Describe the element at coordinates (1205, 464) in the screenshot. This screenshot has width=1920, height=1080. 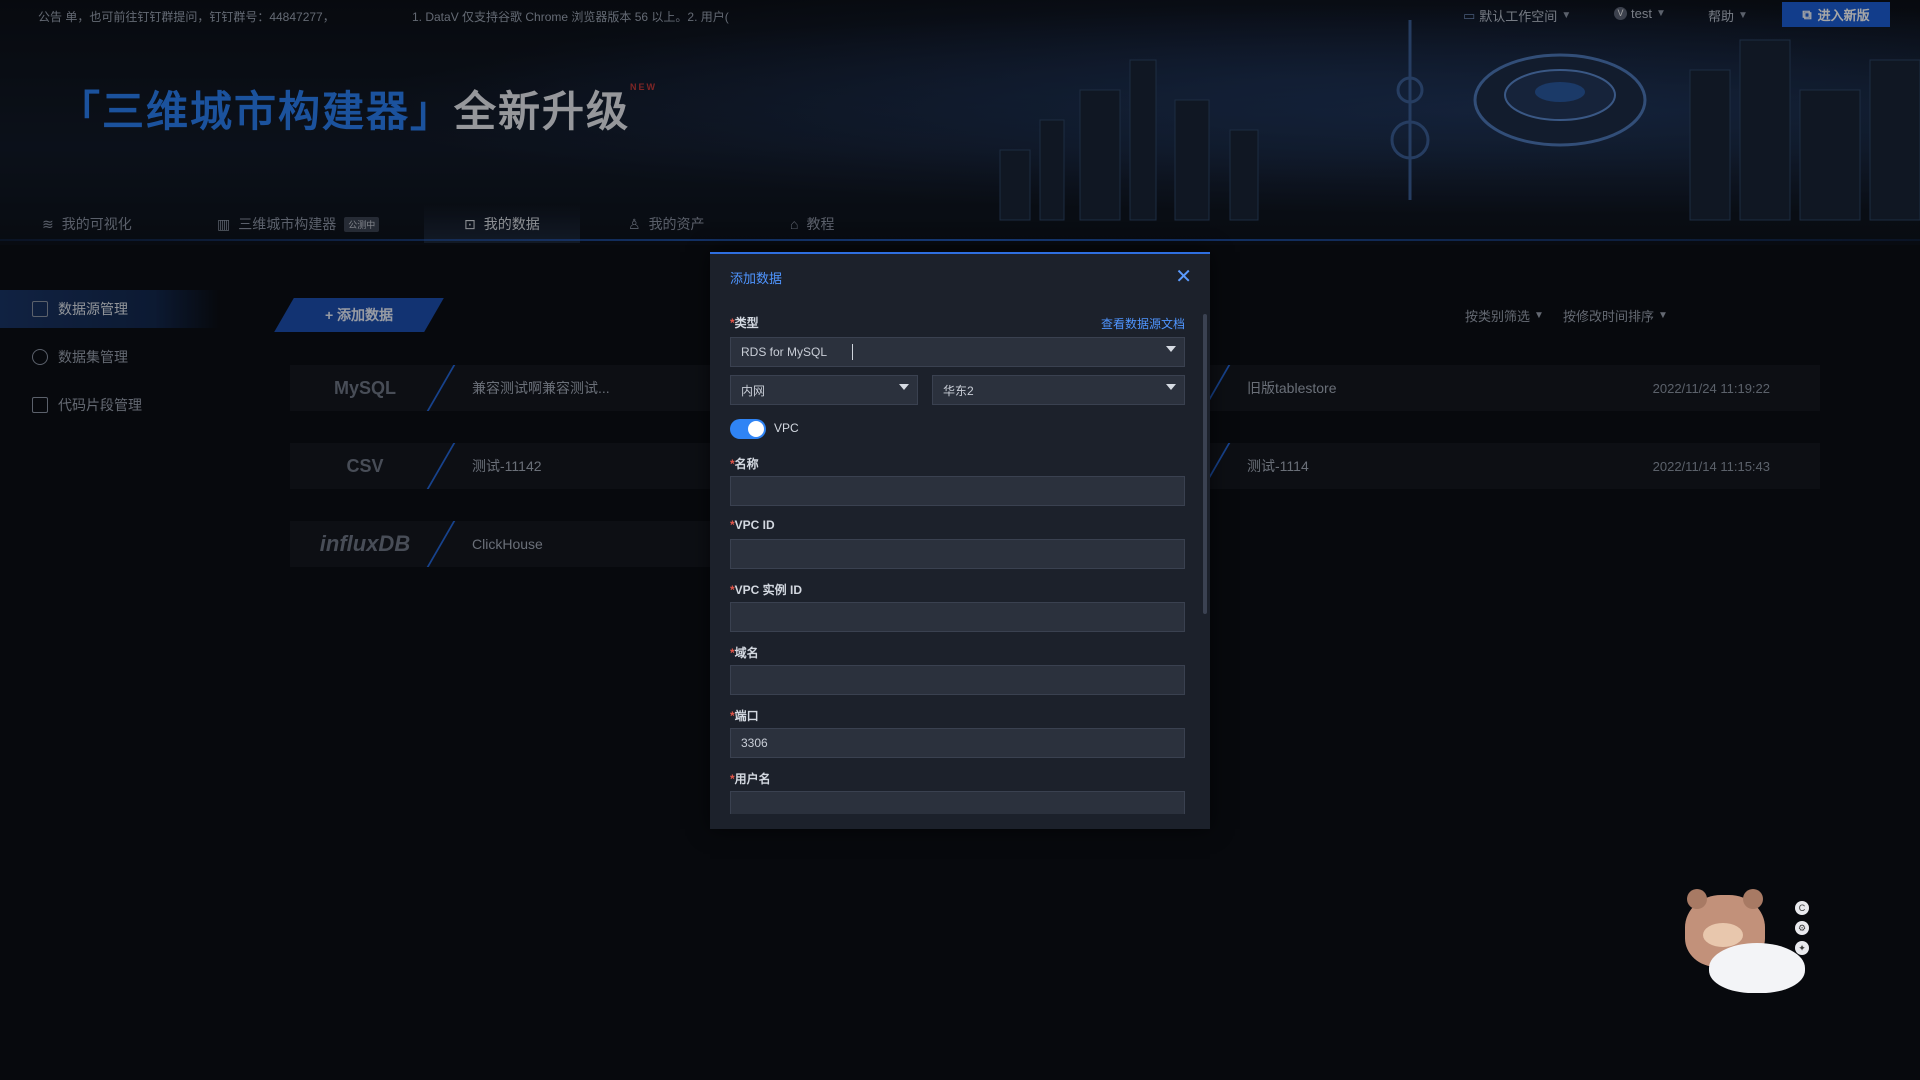
I see `dialog-scrollbar` at that location.